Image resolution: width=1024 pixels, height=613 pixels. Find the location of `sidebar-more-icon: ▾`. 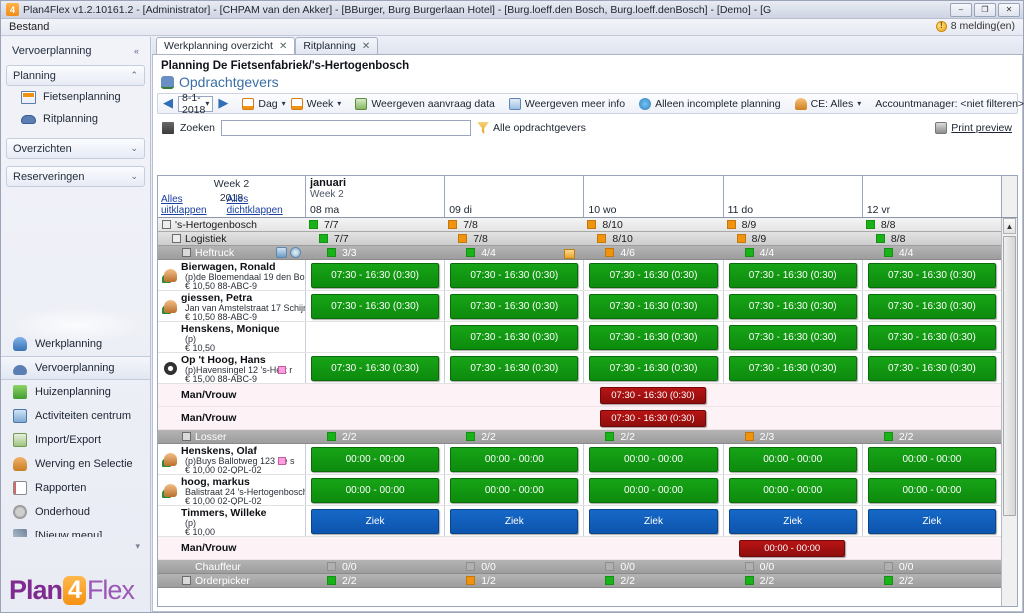

sidebar-more-icon: ▾ is located at coordinates (137, 546).